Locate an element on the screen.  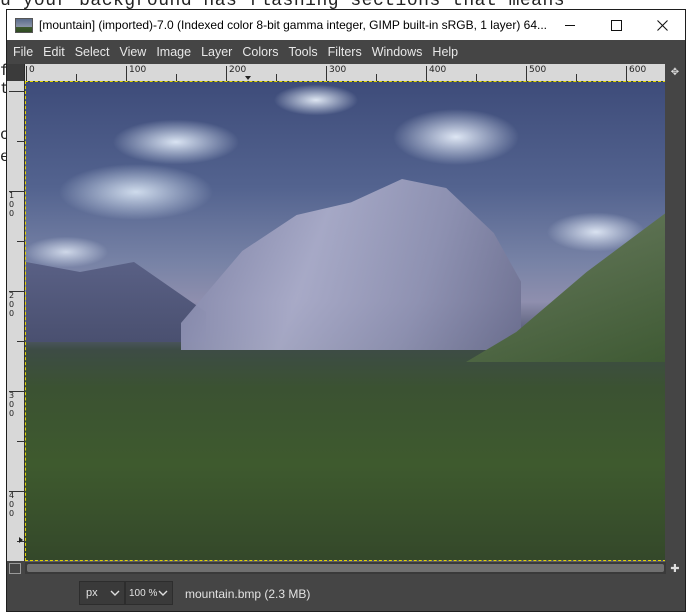
menu-edit: Edit is located at coordinates (54, 52).